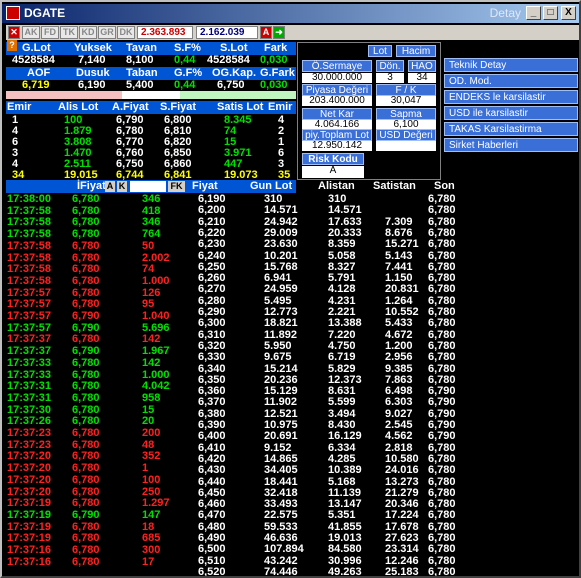  I want to click on price-cell: 6,340, so click(212, 368).